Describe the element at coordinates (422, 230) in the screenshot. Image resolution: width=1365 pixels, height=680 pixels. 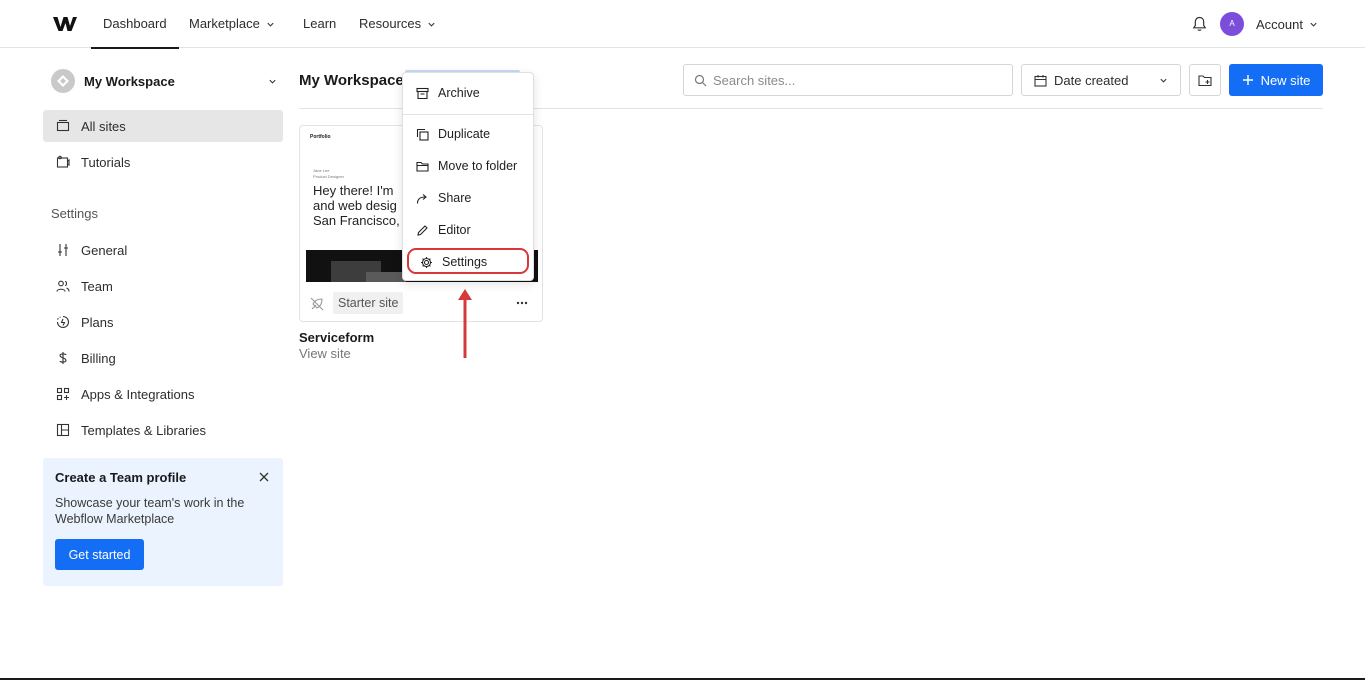
I see `pencil-icon` at that location.